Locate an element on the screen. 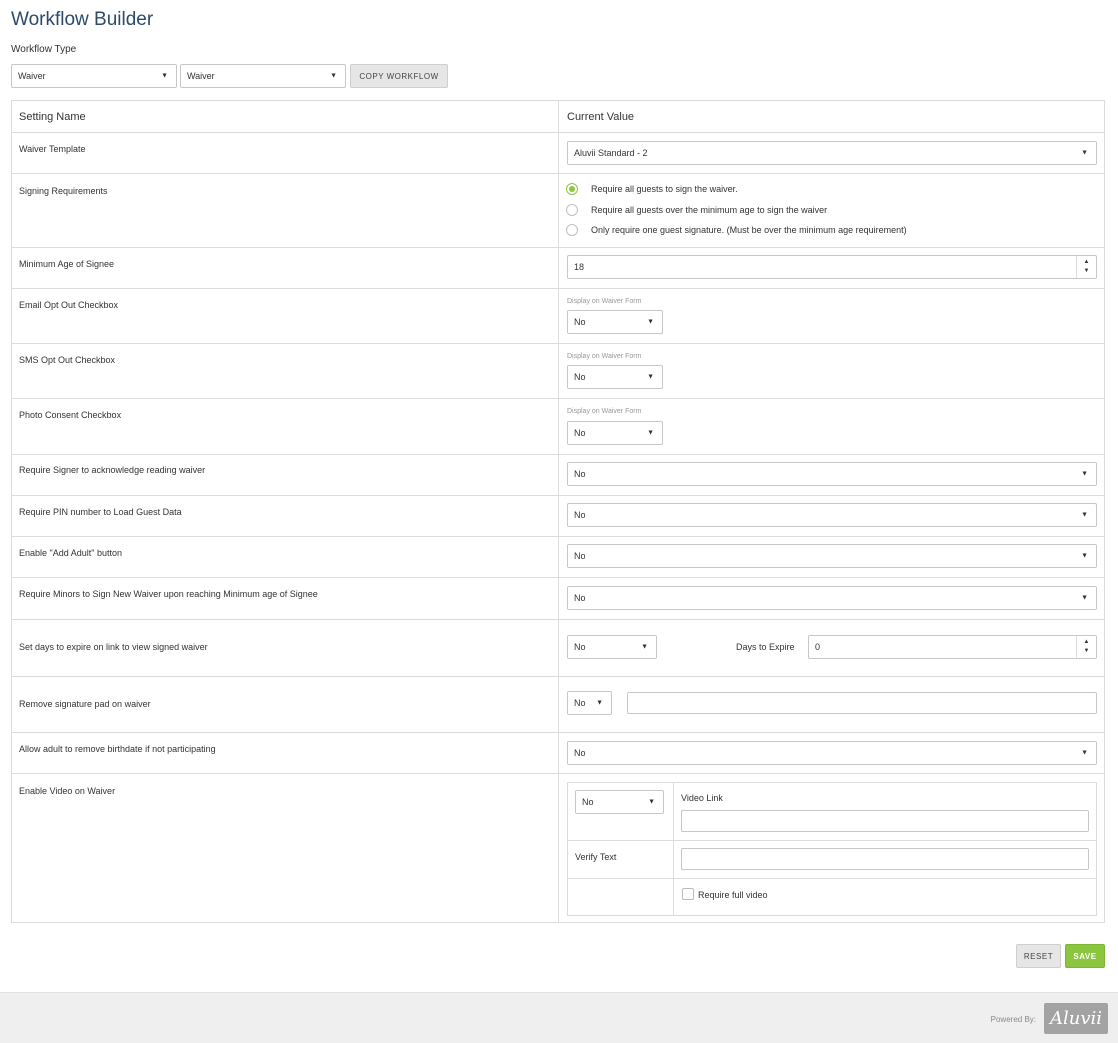  minimum-age-value: 18 is located at coordinates (579, 267).